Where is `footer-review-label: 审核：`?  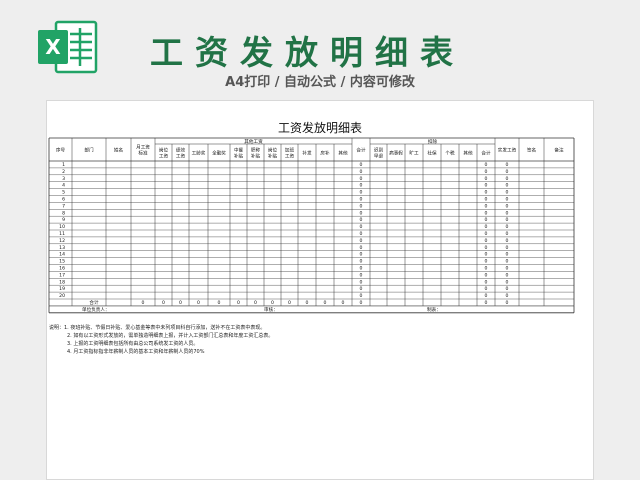 footer-review-label: 审核： is located at coordinates (271, 309).